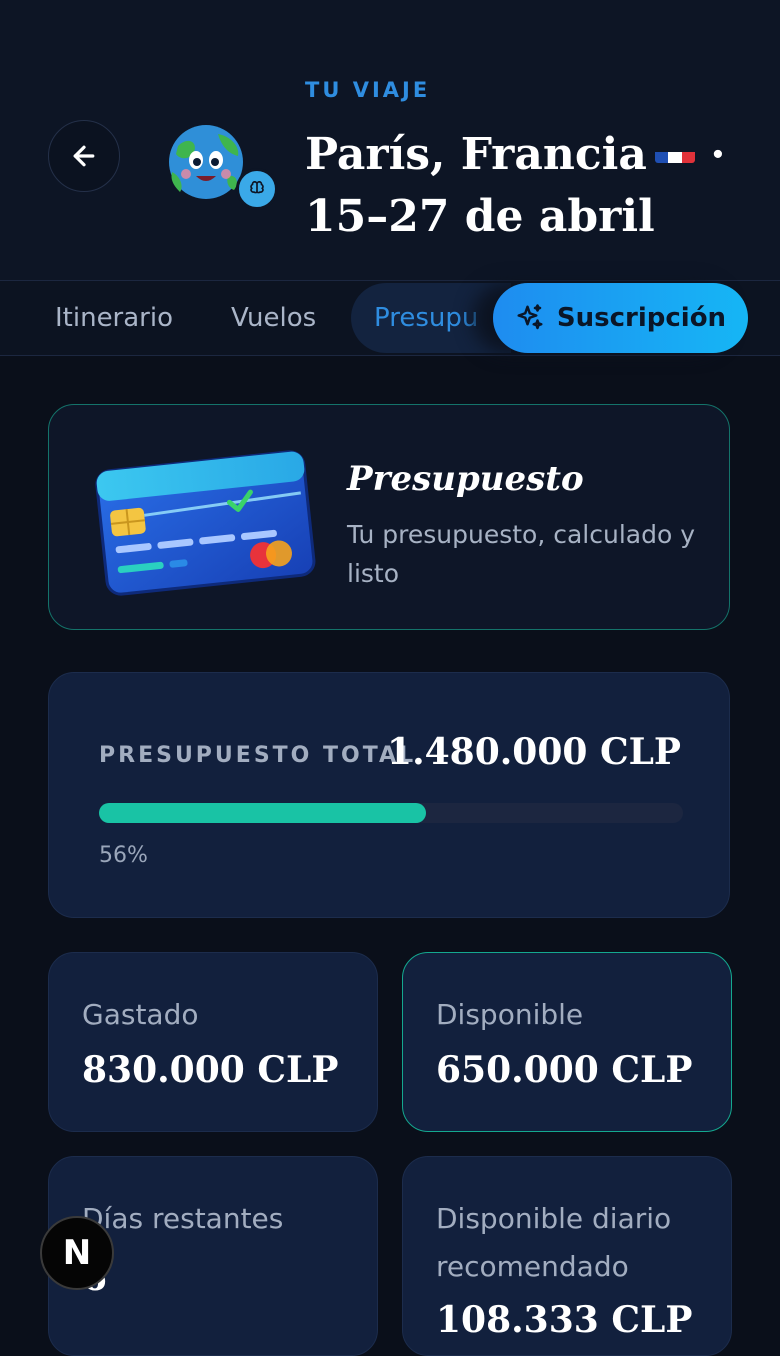 This screenshot has width=780, height=1356. What do you see at coordinates (263, 813) in the screenshot?
I see `budget-progress-fill` at bounding box center [263, 813].